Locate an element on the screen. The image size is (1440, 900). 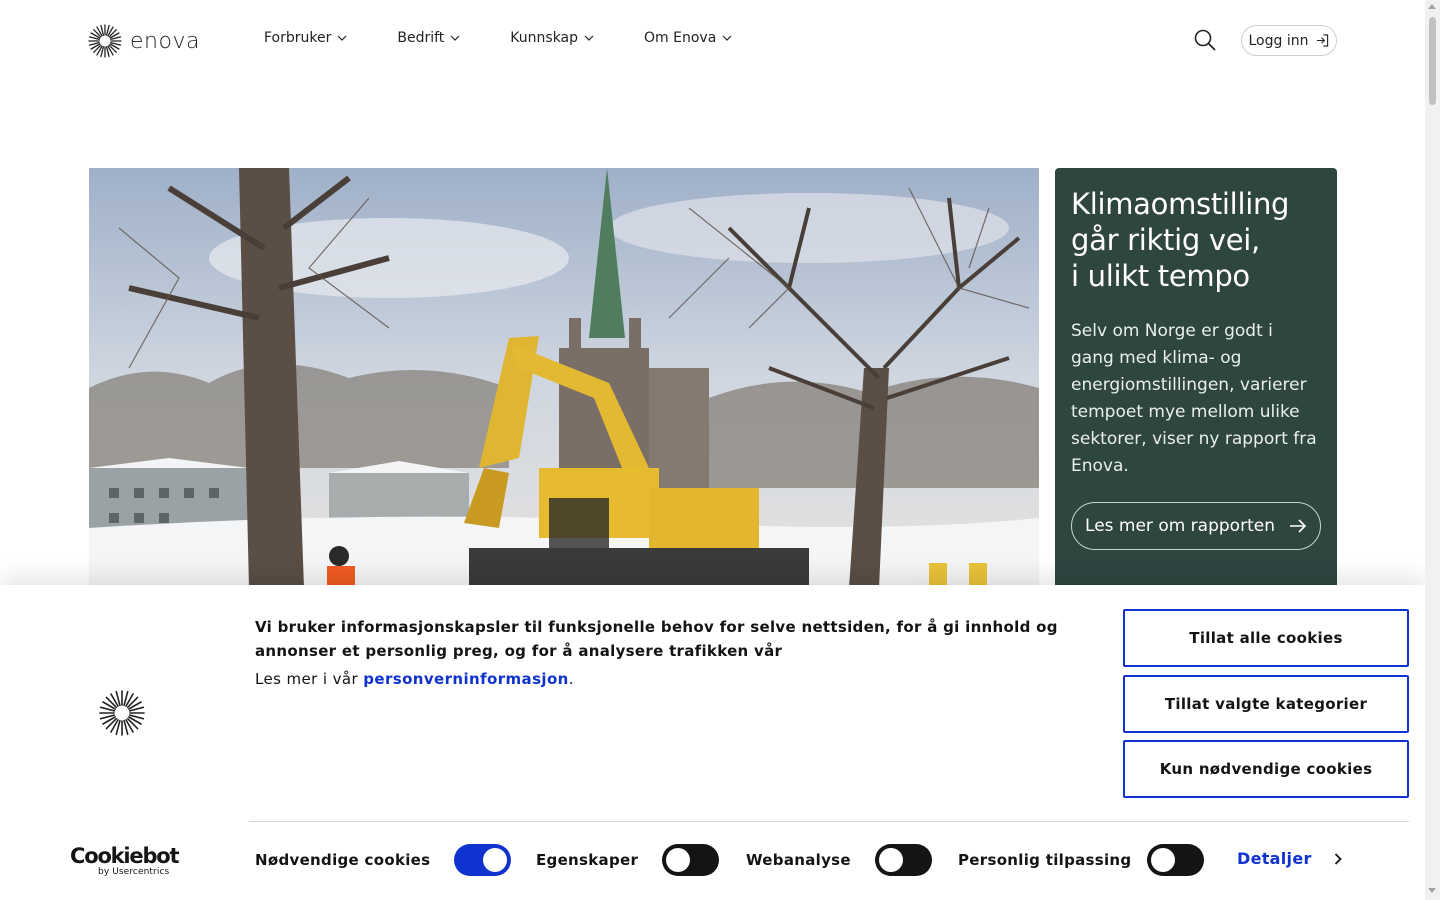
search-button is located at coordinates (1205, 40).